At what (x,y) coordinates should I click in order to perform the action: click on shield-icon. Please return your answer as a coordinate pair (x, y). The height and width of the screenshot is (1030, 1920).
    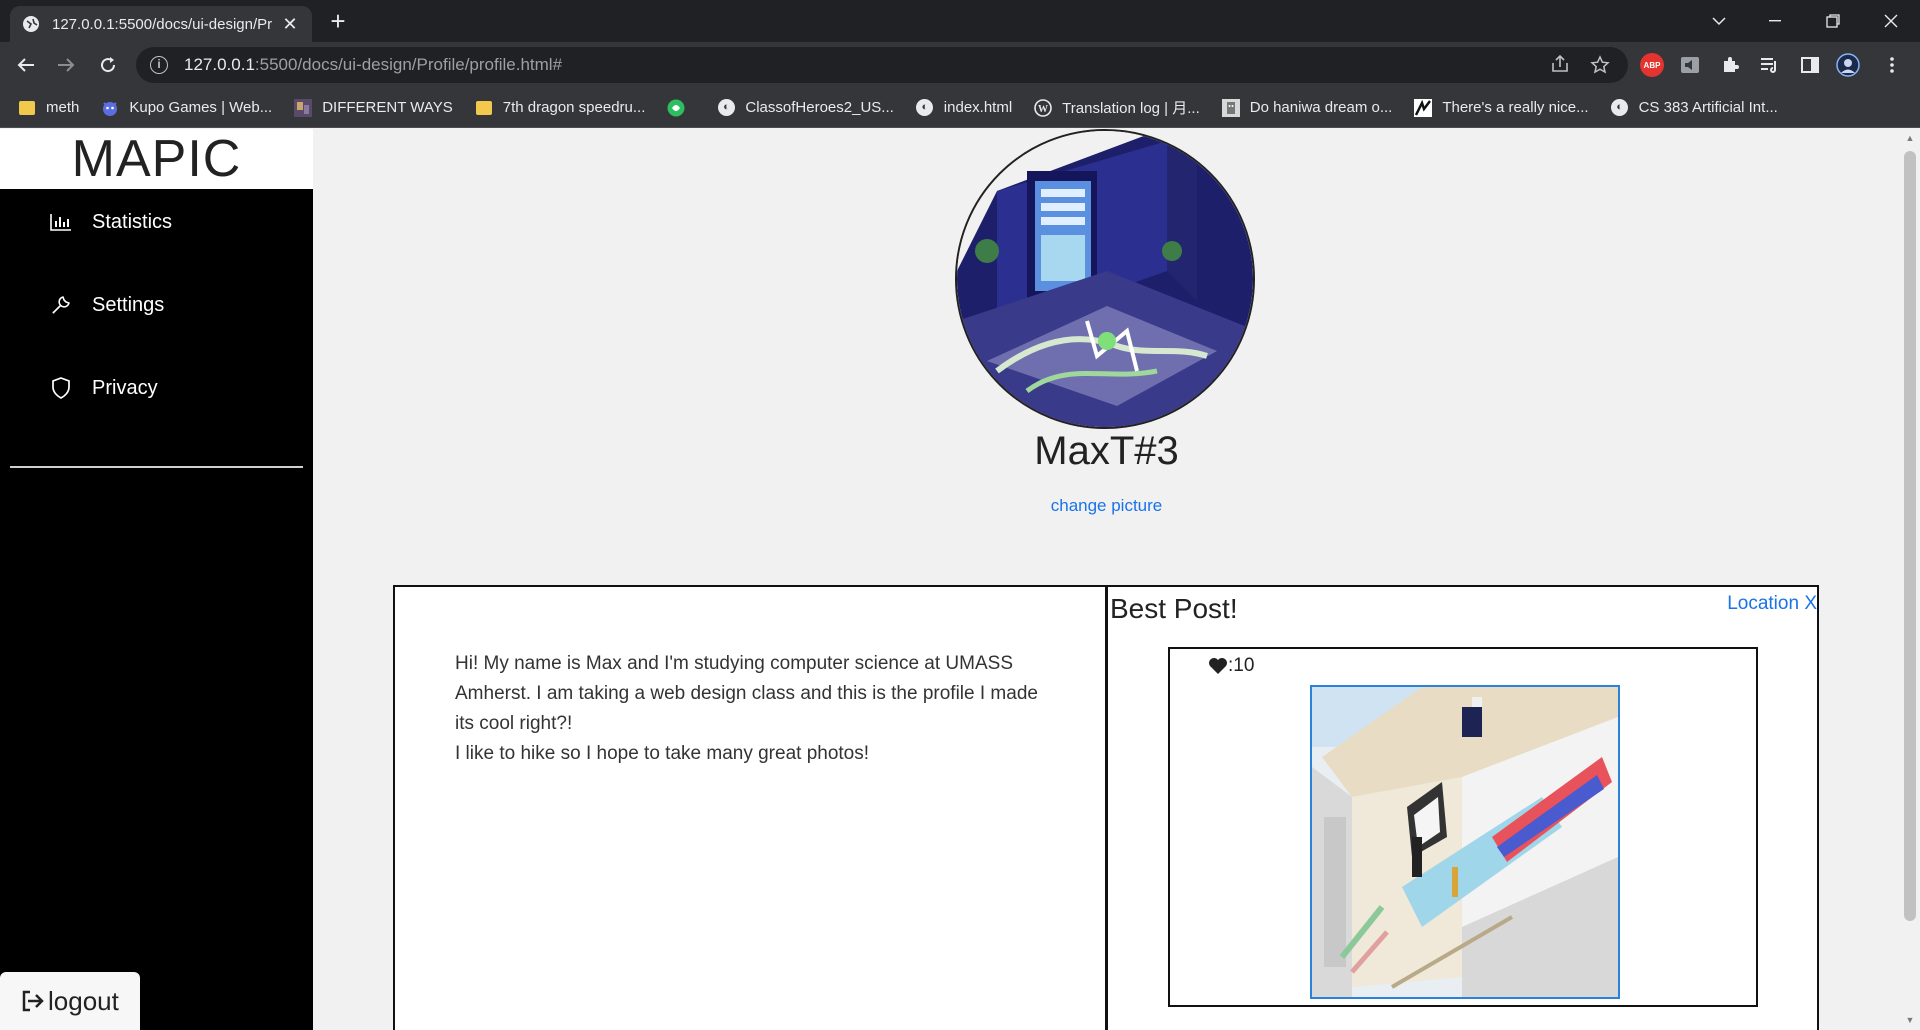
    Looking at the image, I should click on (61, 388).